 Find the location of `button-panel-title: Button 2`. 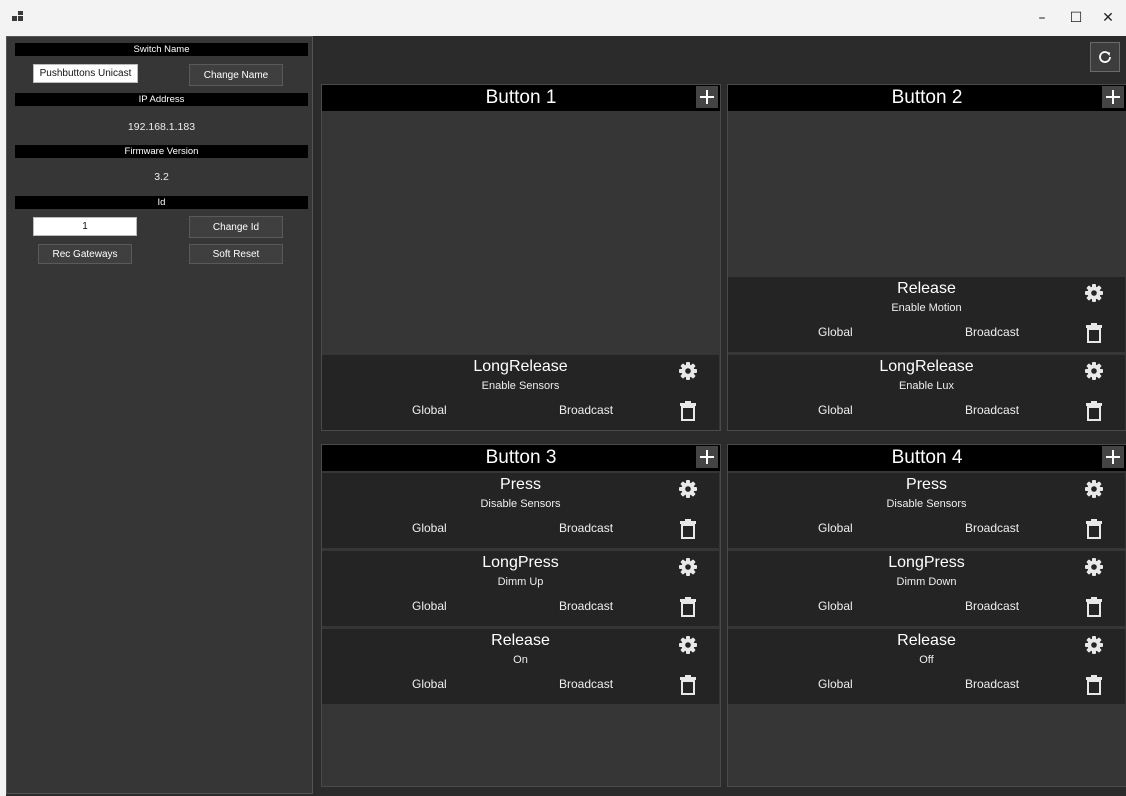

button-panel-title: Button 2 is located at coordinates (927, 97).